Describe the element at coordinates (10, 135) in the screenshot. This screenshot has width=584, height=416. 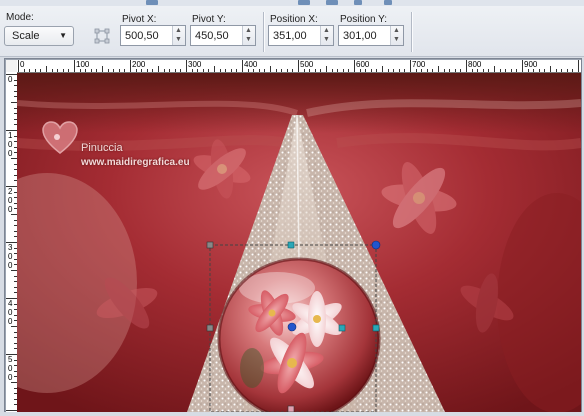
I see `ruler-label: 1` at that location.